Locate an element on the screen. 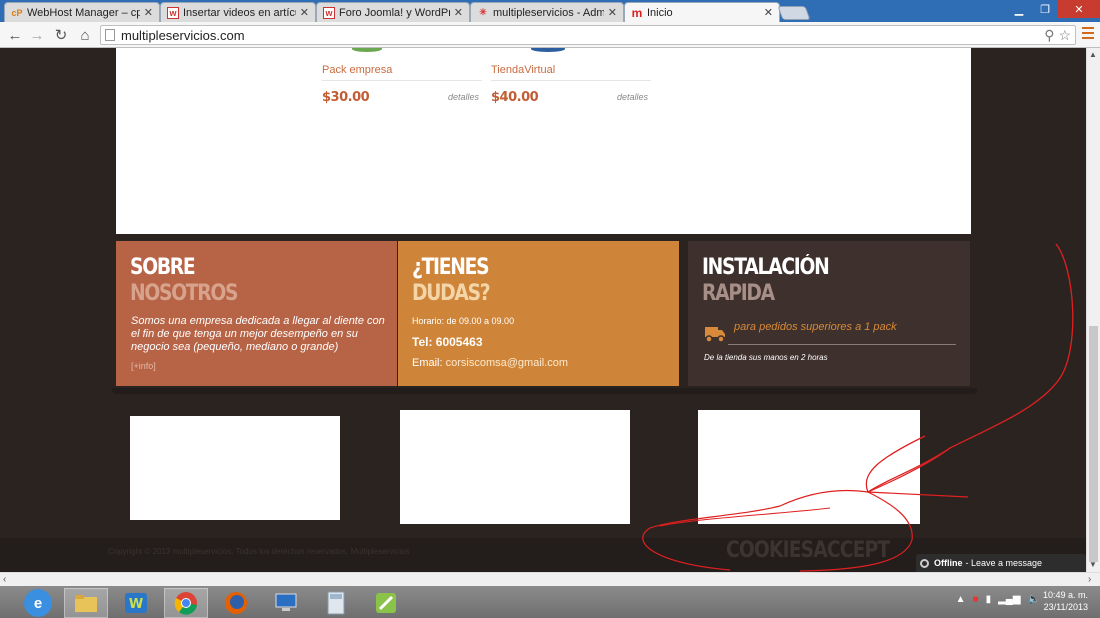  windows-taskbar: e W ▲ ■ ▮ ▂▄▆ 🔈 10:49 a. m. 23/11/2013 is located at coordinates (550, 602).